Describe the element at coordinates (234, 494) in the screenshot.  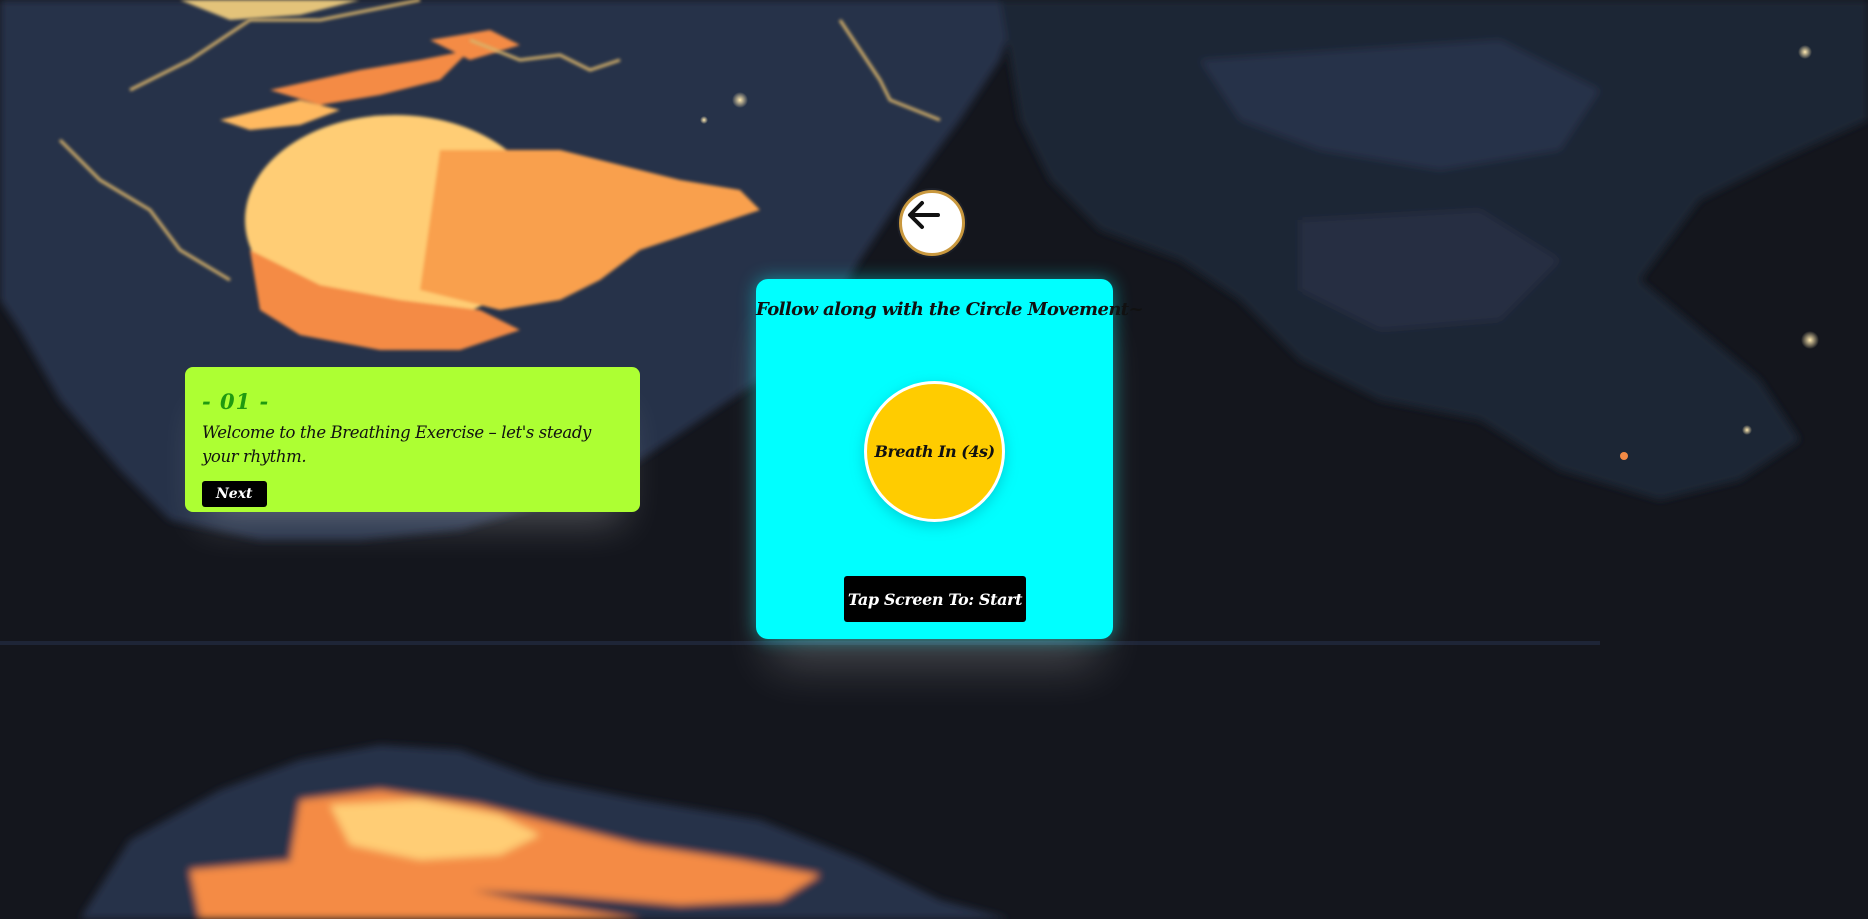
I see `next-button: Next` at that location.